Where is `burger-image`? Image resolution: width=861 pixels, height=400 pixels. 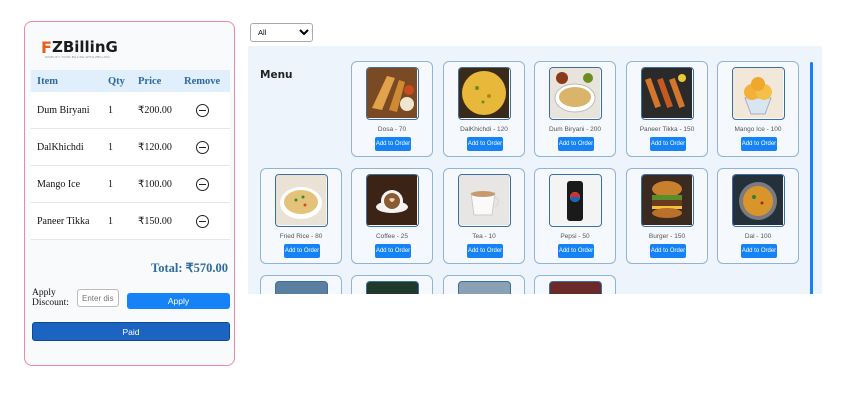 burger-image is located at coordinates (667, 200).